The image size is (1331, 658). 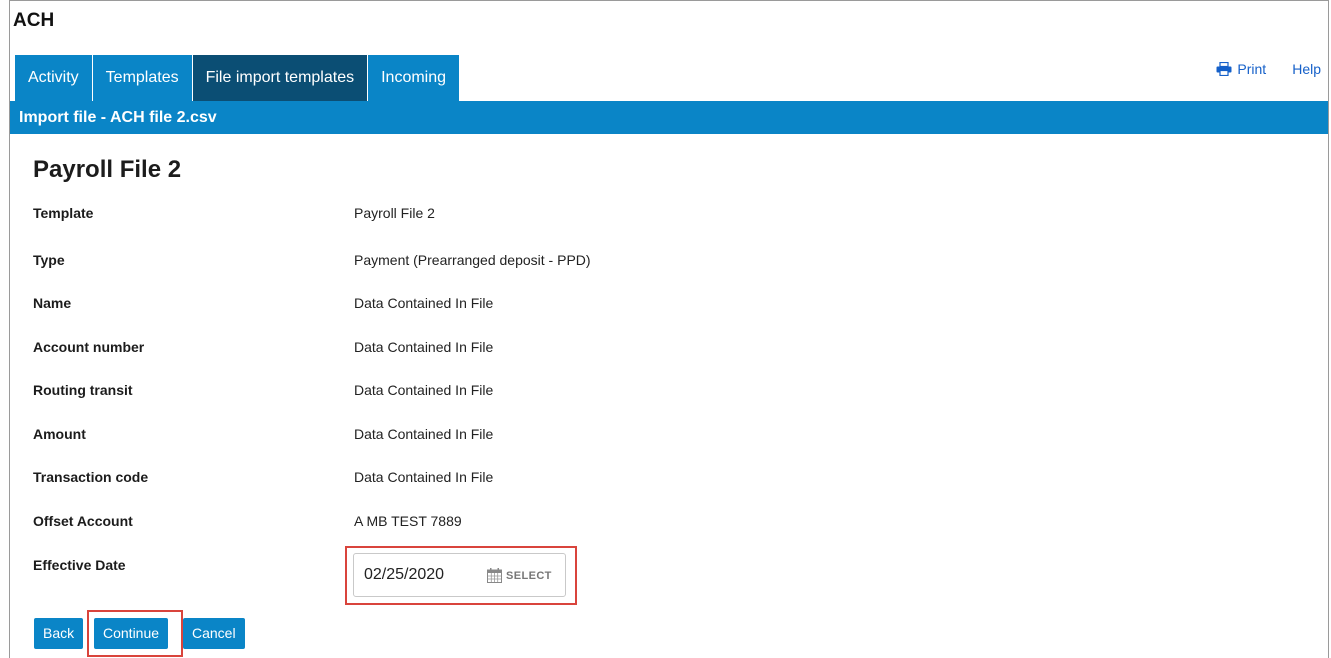 What do you see at coordinates (404, 575) in the screenshot?
I see `effective-date-value: 02/25/2020` at bounding box center [404, 575].